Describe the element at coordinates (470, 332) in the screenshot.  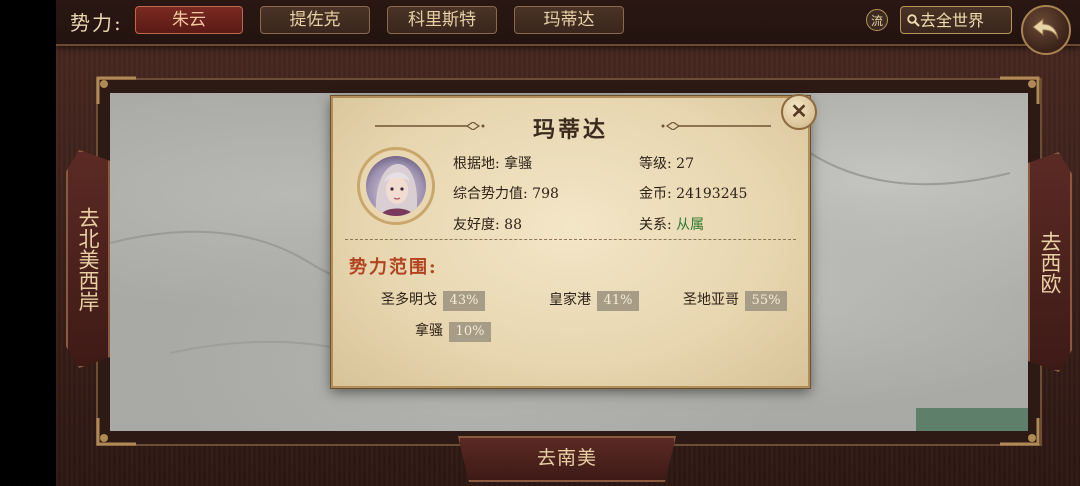
I see `region-percent: 10%` at that location.